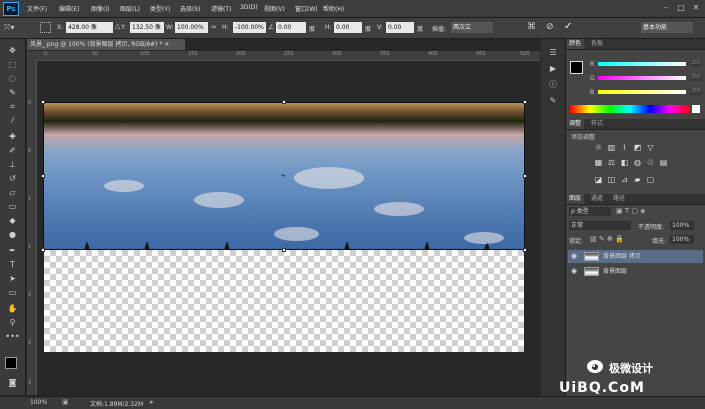  I want to click on tab-paths: 路径, so click(619, 199).